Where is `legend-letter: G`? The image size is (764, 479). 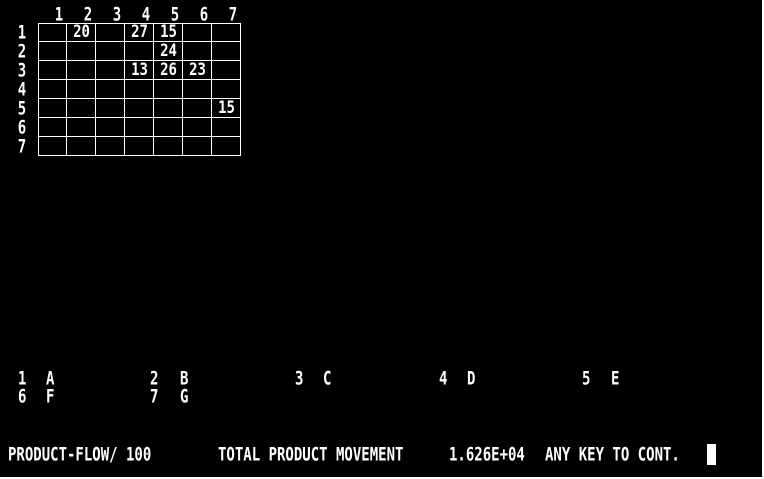
legend-letter: G is located at coordinates (184, 397).